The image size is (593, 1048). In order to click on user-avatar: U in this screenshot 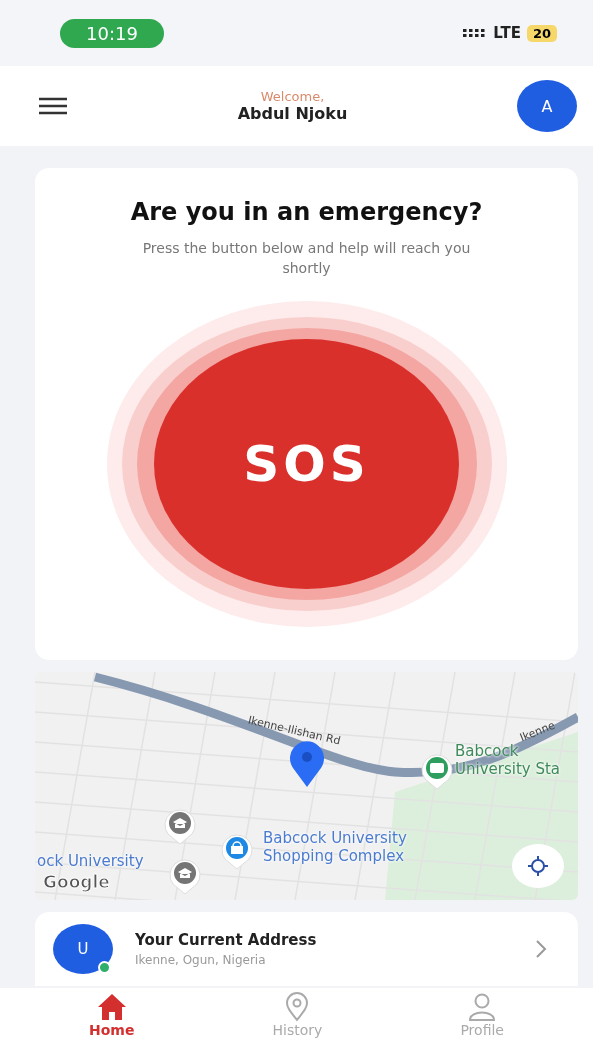, I will do `click(83, 949)`.